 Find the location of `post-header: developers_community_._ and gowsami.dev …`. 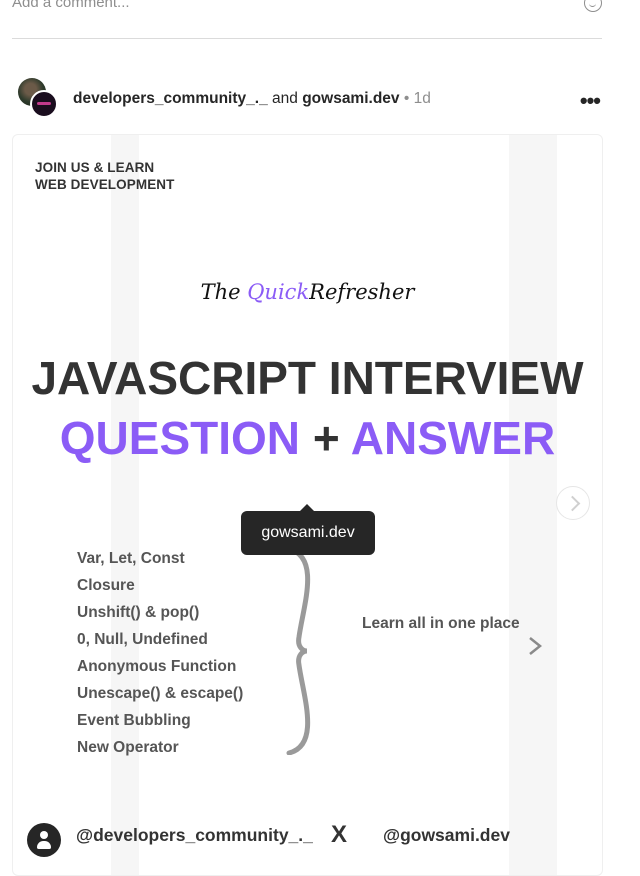

post-header: developers_community_._ and gowsami.dev … is located at coordinates (311, 99).